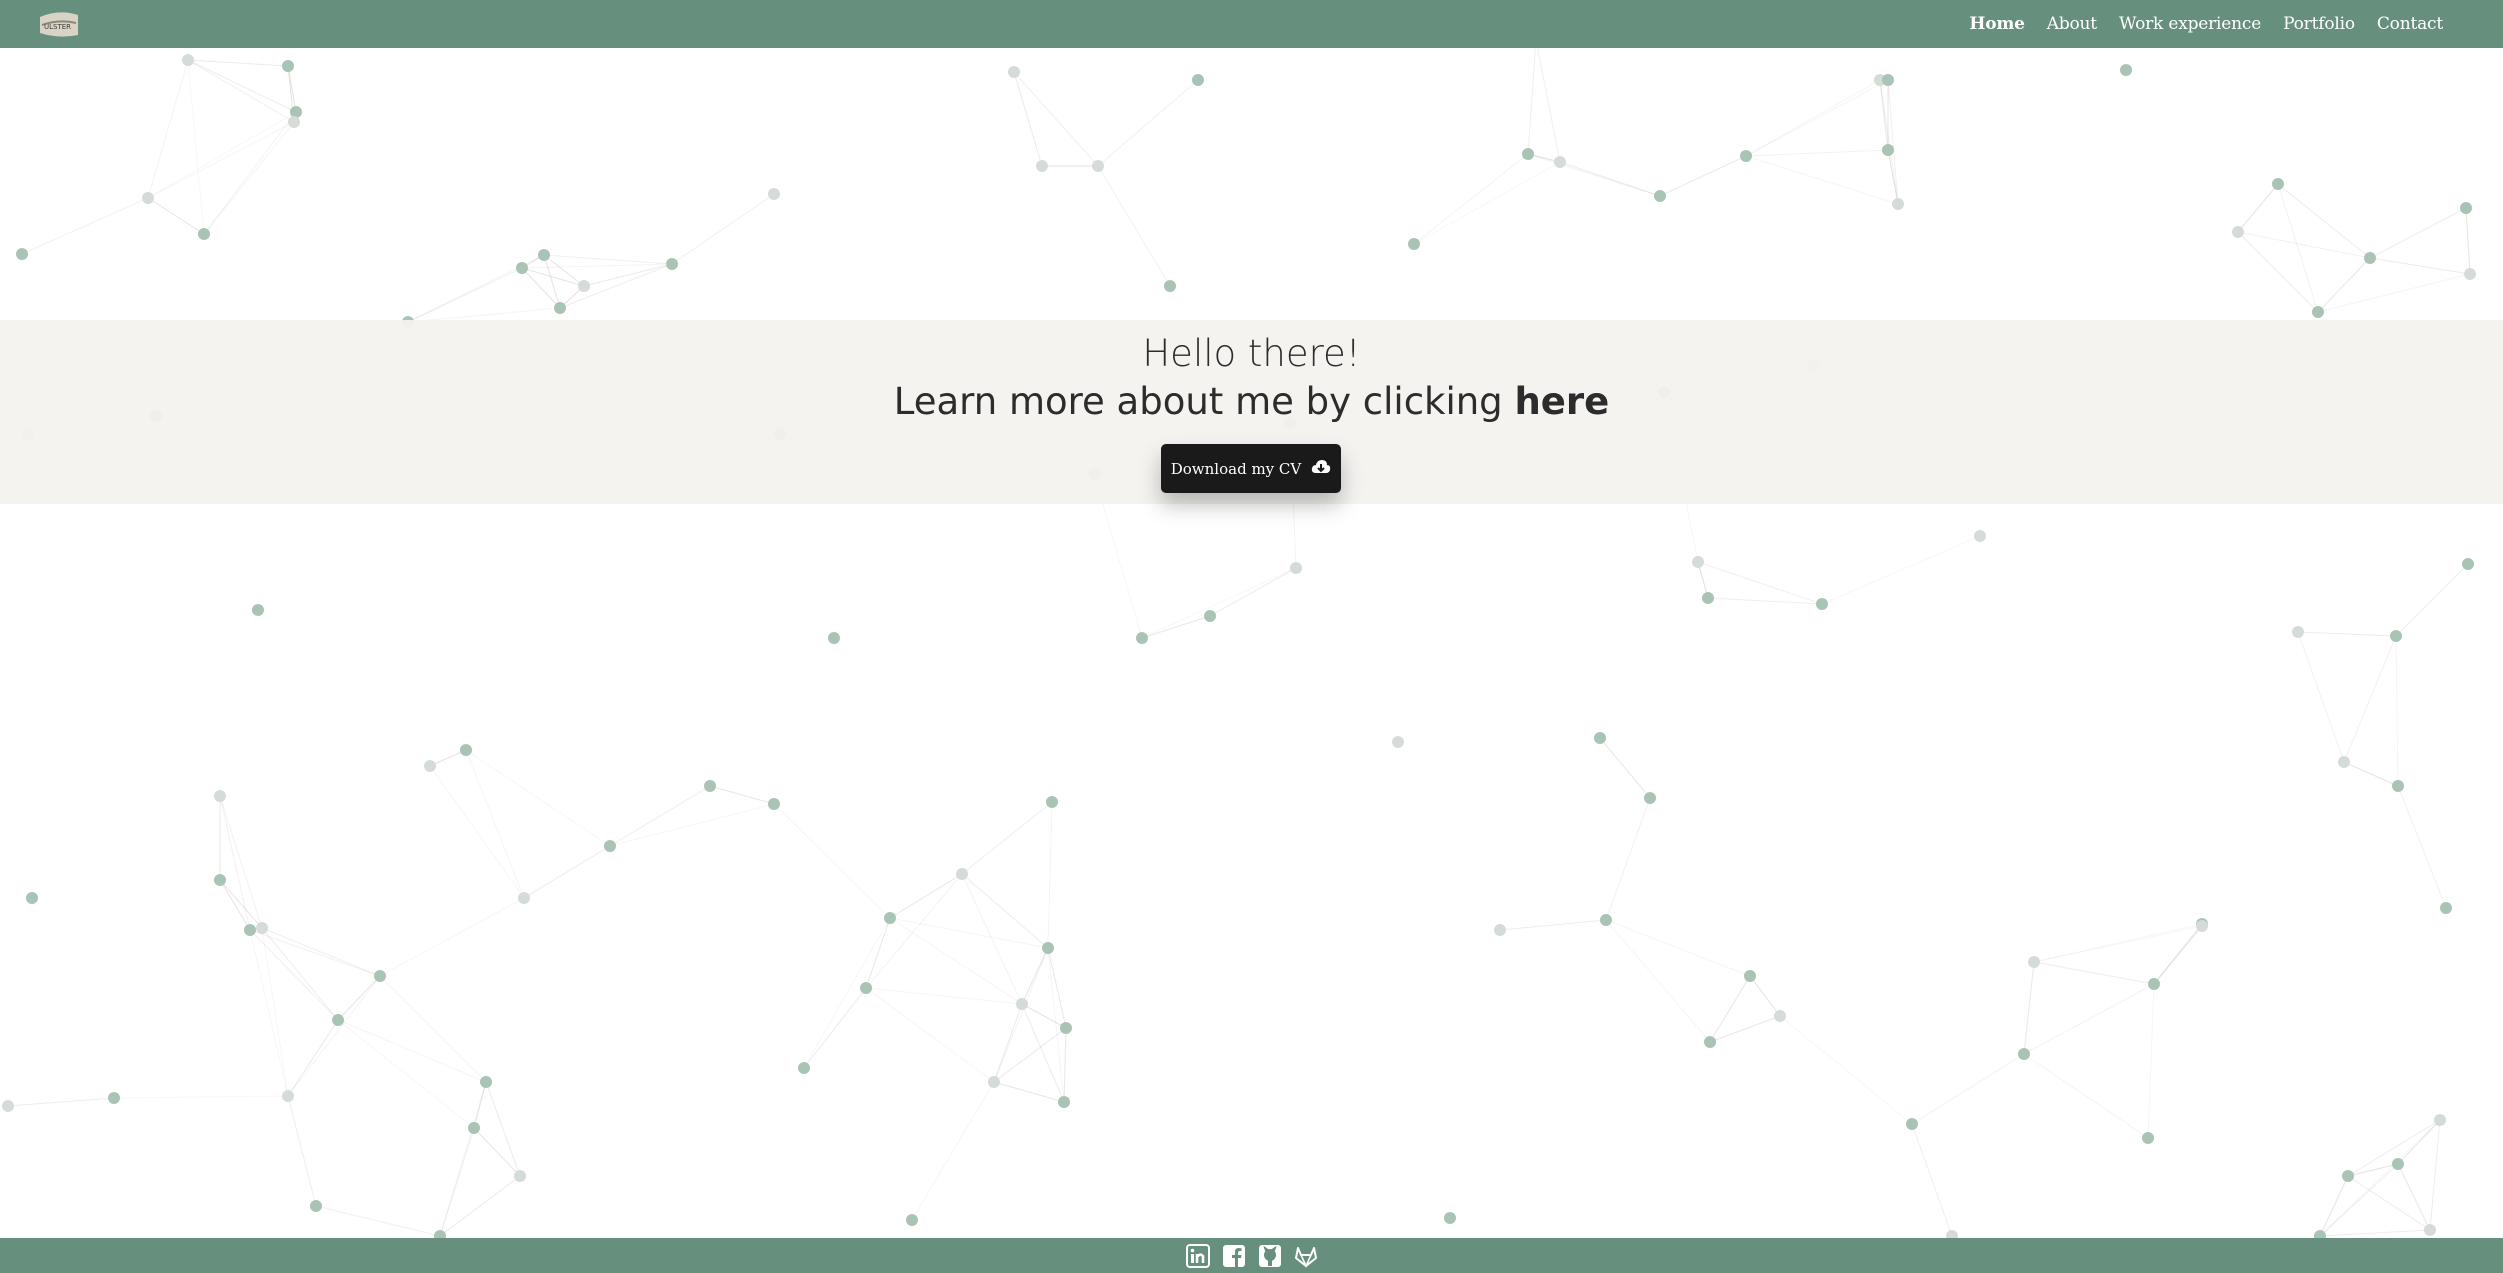 Image resolution: width=2503 pixels, height=1273 pixels. I want to click on linkedin-icon, so click(1197, 1255).